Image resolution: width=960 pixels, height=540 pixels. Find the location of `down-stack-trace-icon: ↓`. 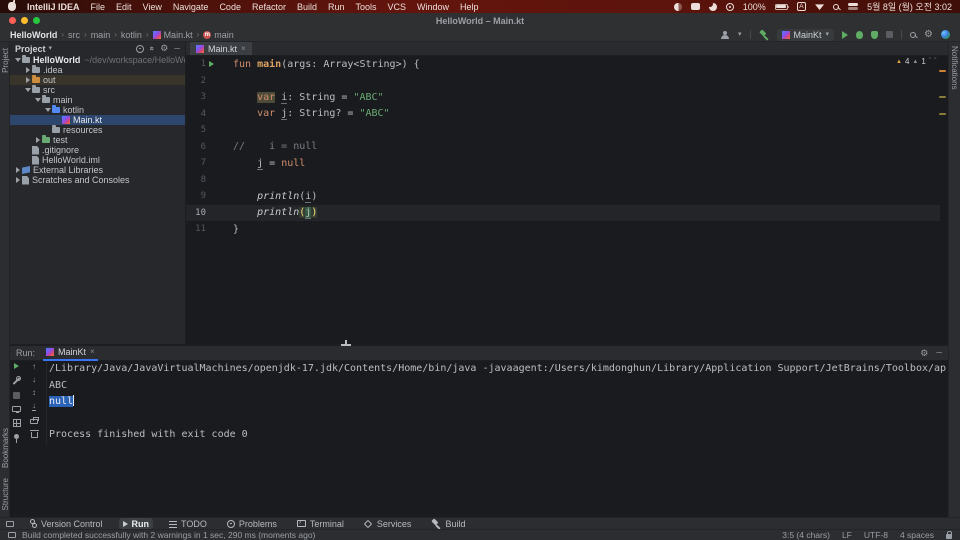

down-stack-trace-icon: ↓ is located at coordinates (34, 380).